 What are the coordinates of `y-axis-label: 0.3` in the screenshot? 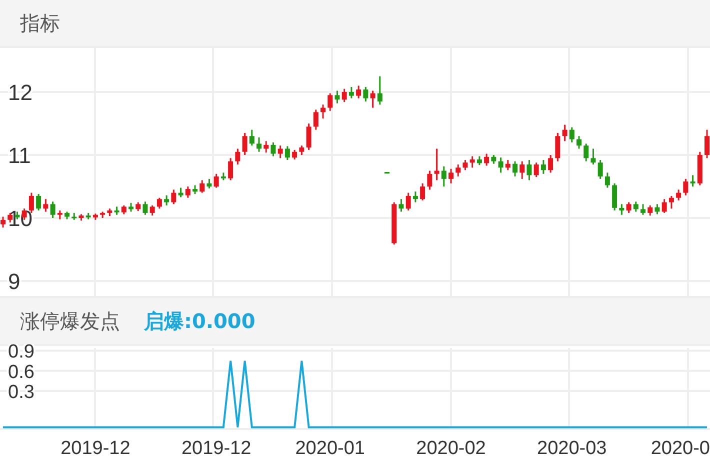 It's located at (21, 393).